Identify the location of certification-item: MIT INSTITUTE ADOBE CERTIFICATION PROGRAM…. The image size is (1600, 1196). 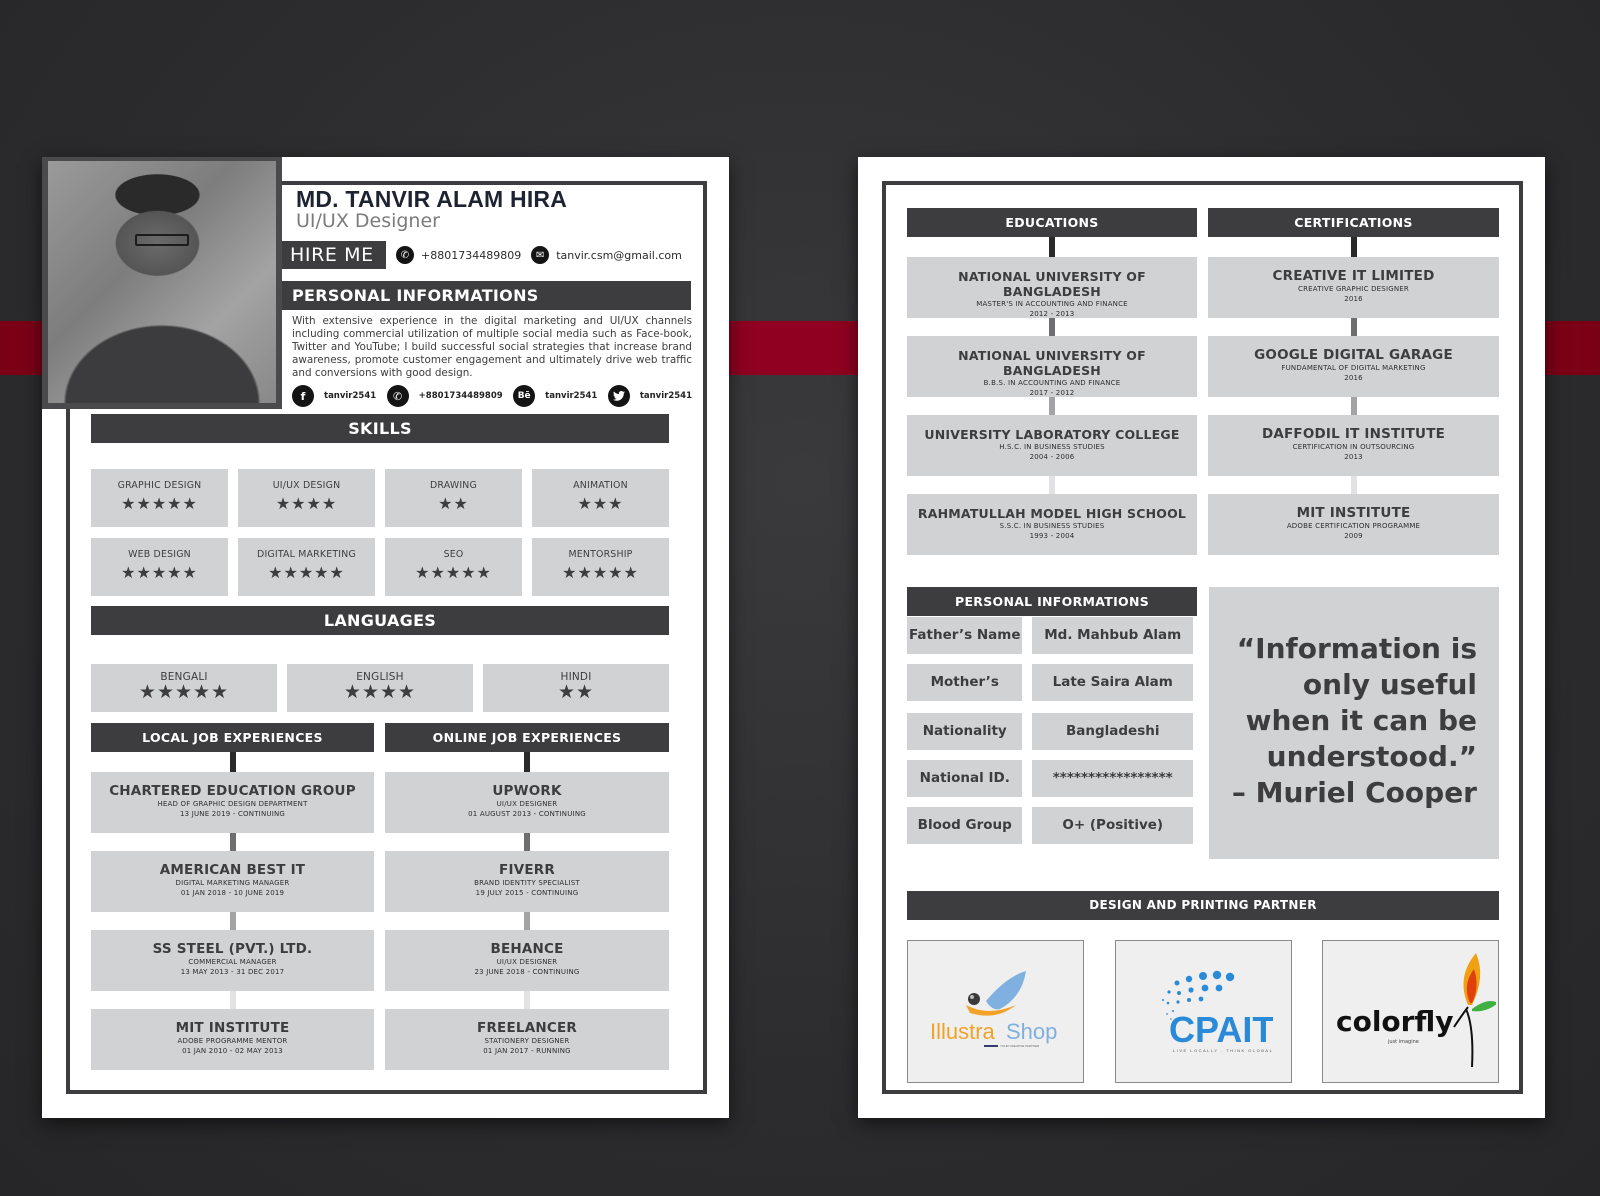
(1353, 524).